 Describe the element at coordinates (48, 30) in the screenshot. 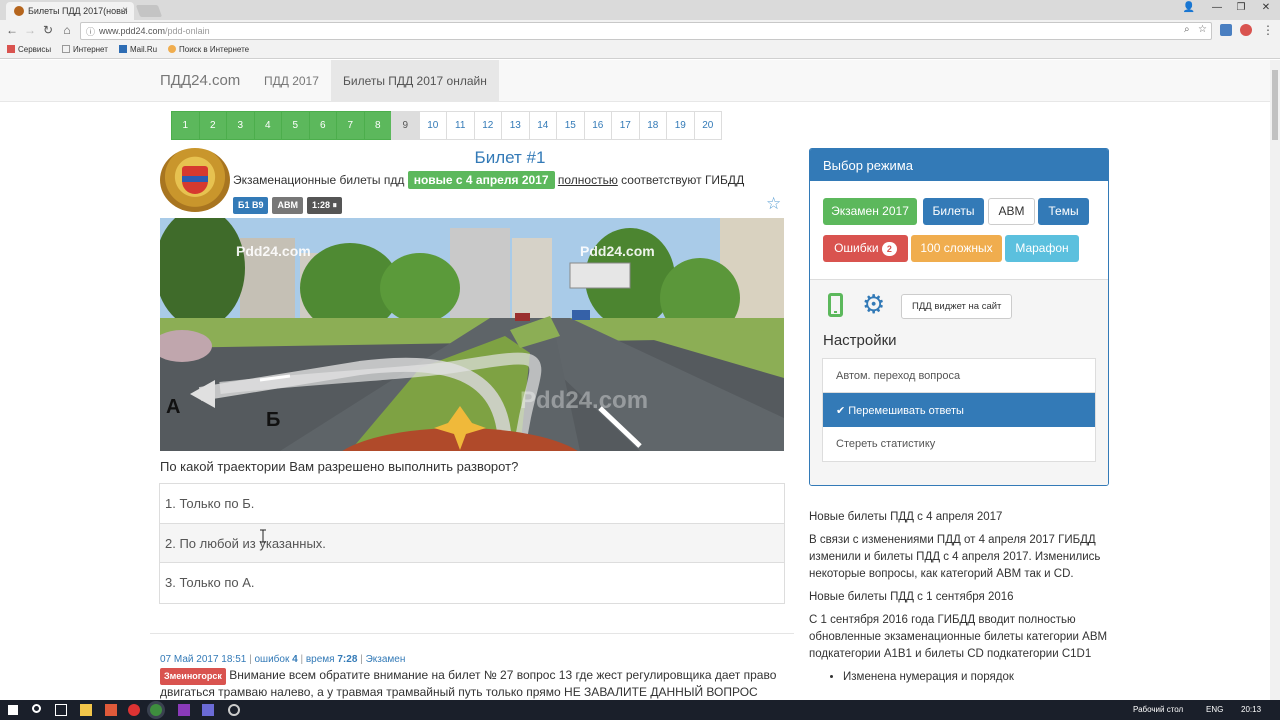

I see `reload-icon: ↻` at that location.